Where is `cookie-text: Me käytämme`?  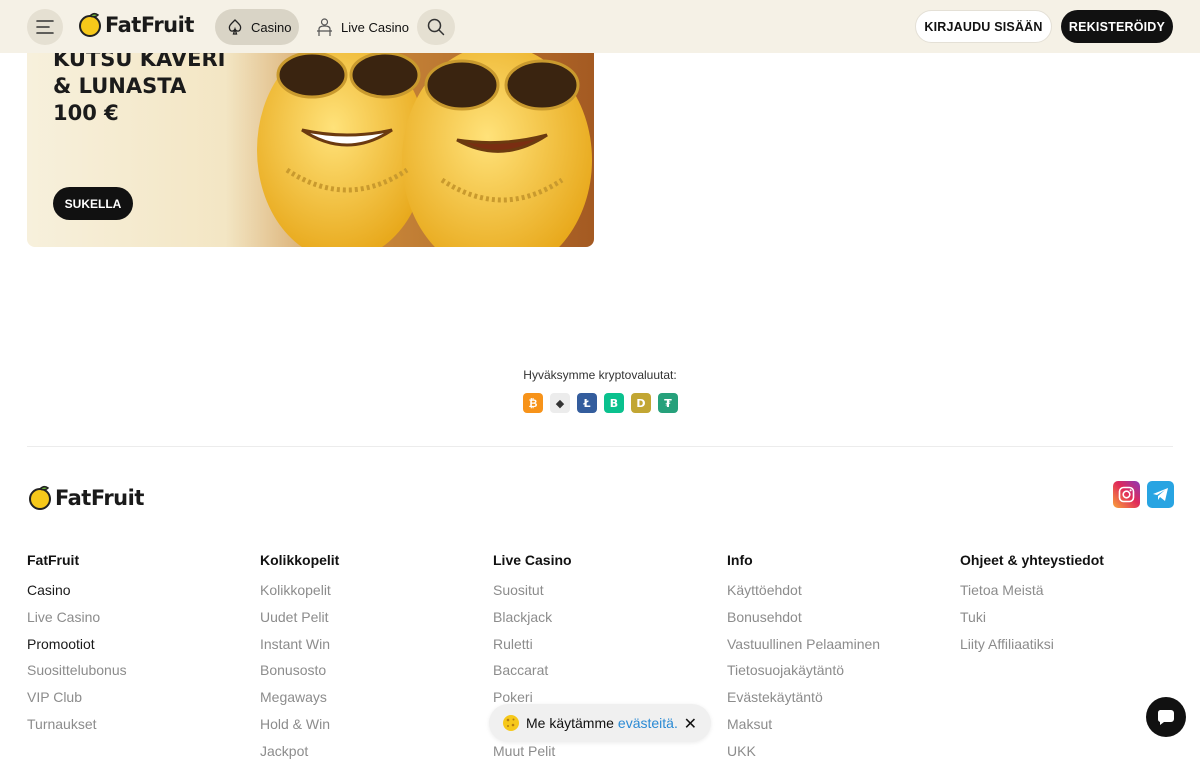 cookie-text: Me käytämme is located at coordinates (570, 723).